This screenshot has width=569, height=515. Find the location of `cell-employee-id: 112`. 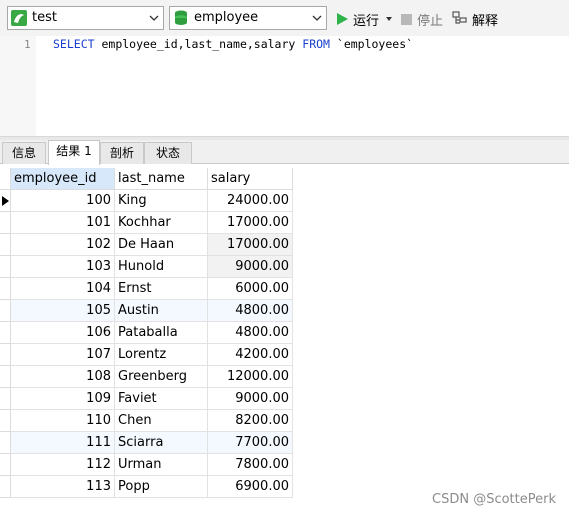

cell-employee-id: 112 is located at coordinates (63, 465).